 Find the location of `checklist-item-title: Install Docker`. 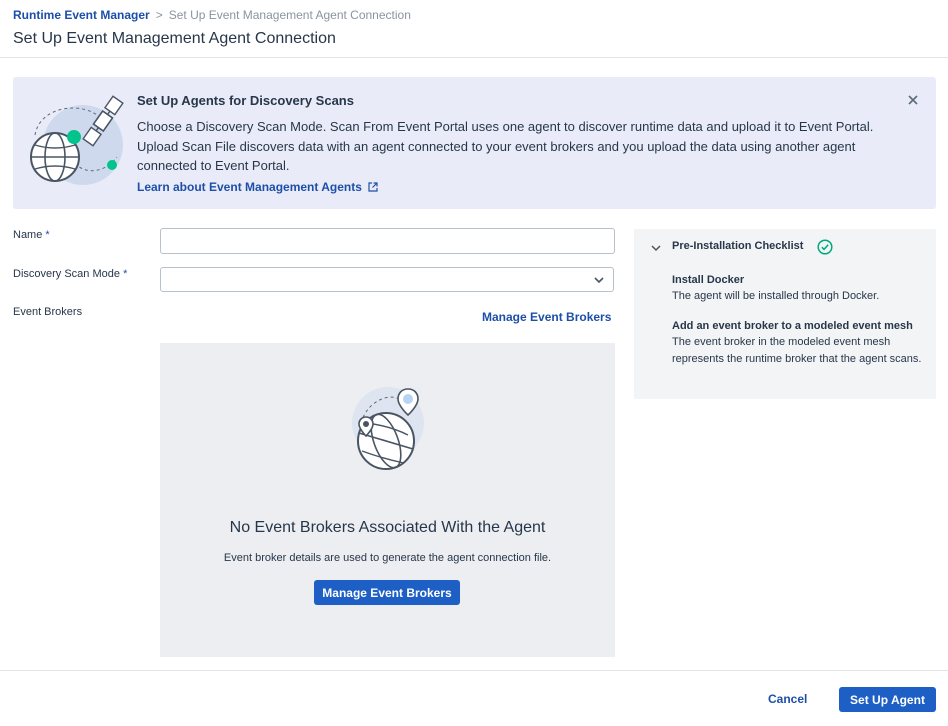

checklist-item-title: Install Docker is located at coordinates (708, 280).